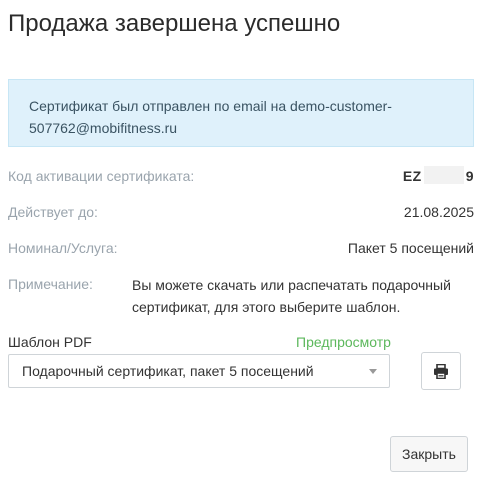 This screenshot has height=481, width=482. Describe the element at coordinates (53, 212) in the screenshot. I see `valid-until-label: Действует до:` at that location.